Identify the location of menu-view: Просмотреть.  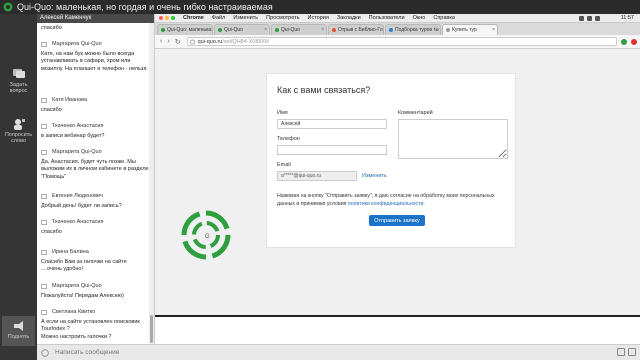
(282, 18).